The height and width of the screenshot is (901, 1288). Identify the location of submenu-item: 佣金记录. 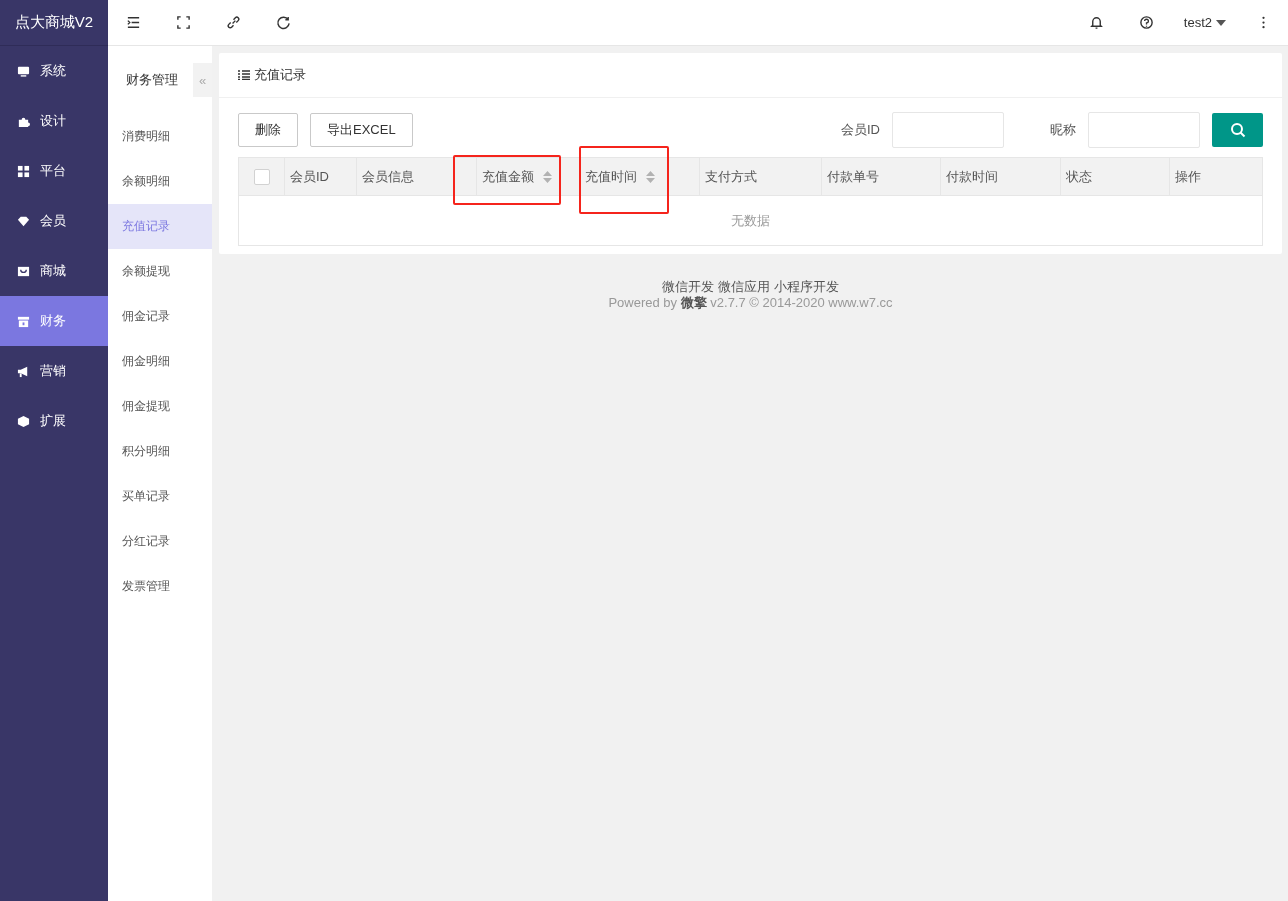
(160, 316).